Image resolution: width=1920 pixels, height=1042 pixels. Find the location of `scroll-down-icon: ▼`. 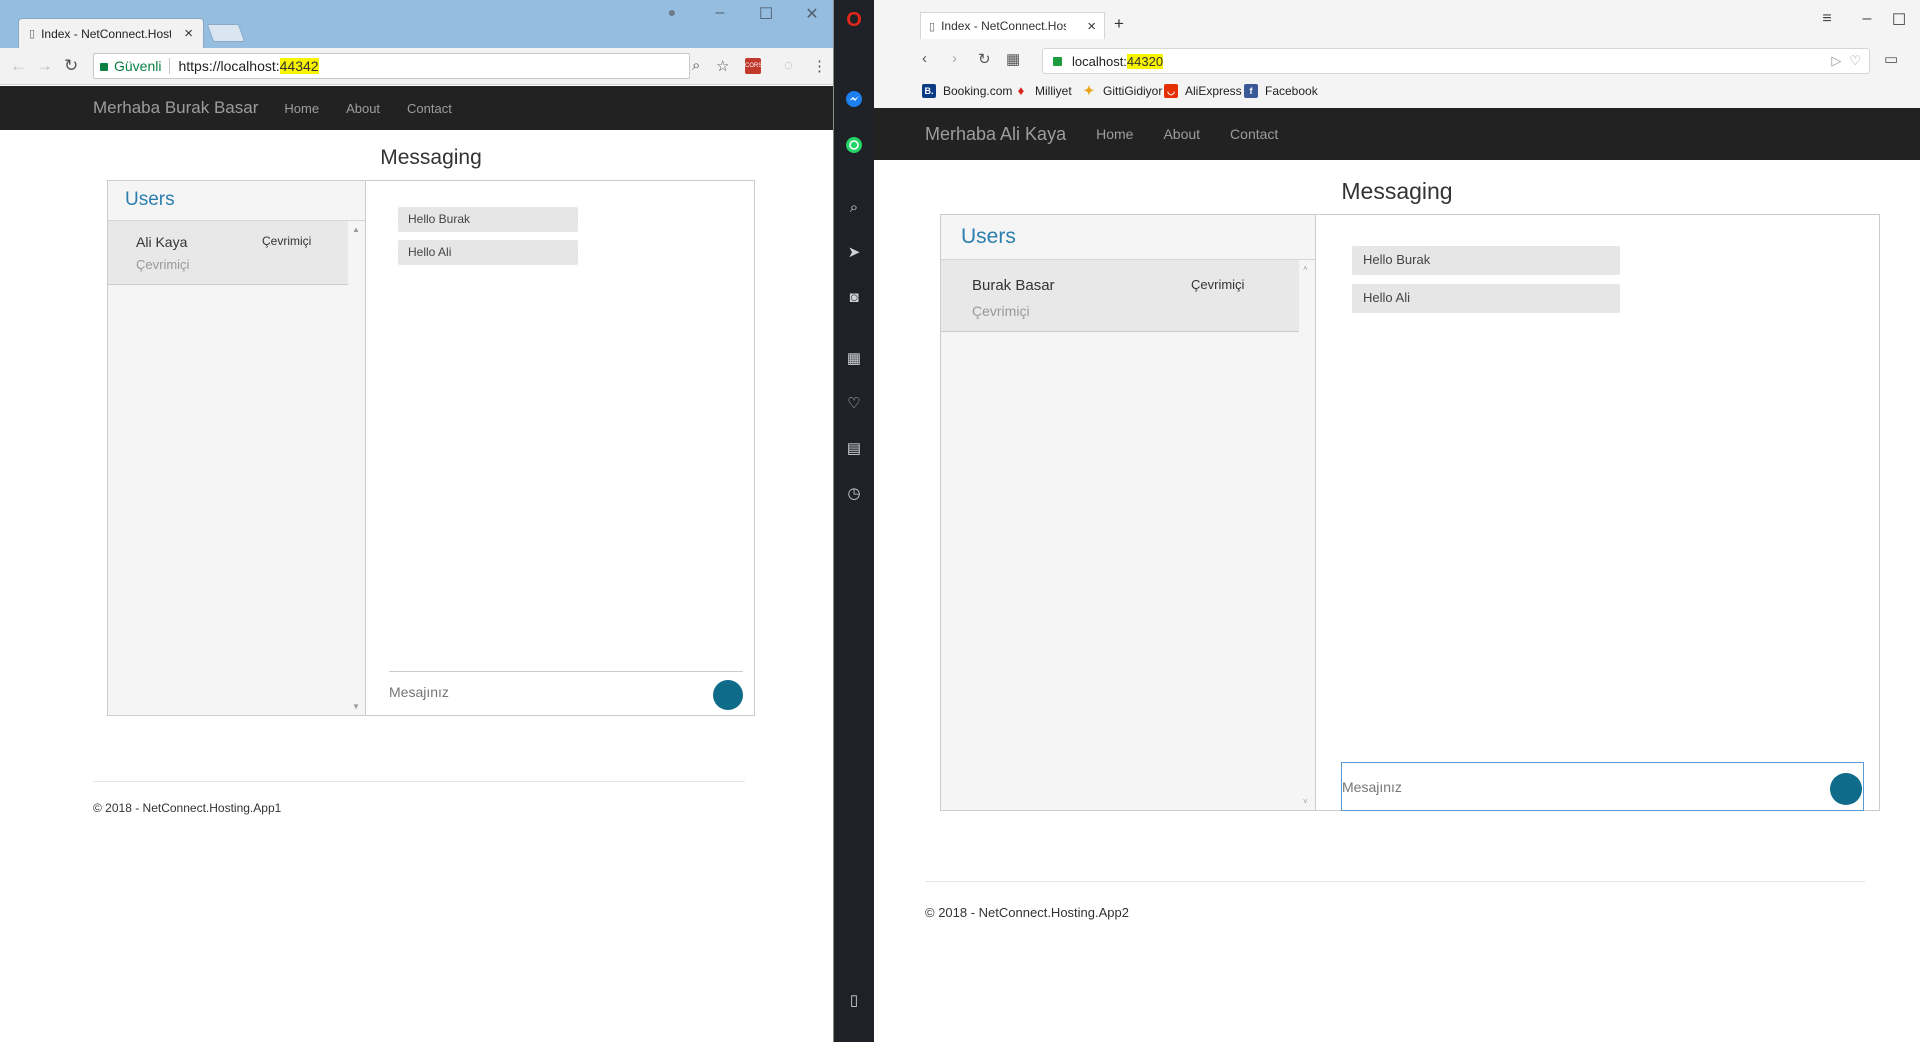

scroll-down-icon: ▼ is located at coordinates (356, 706).